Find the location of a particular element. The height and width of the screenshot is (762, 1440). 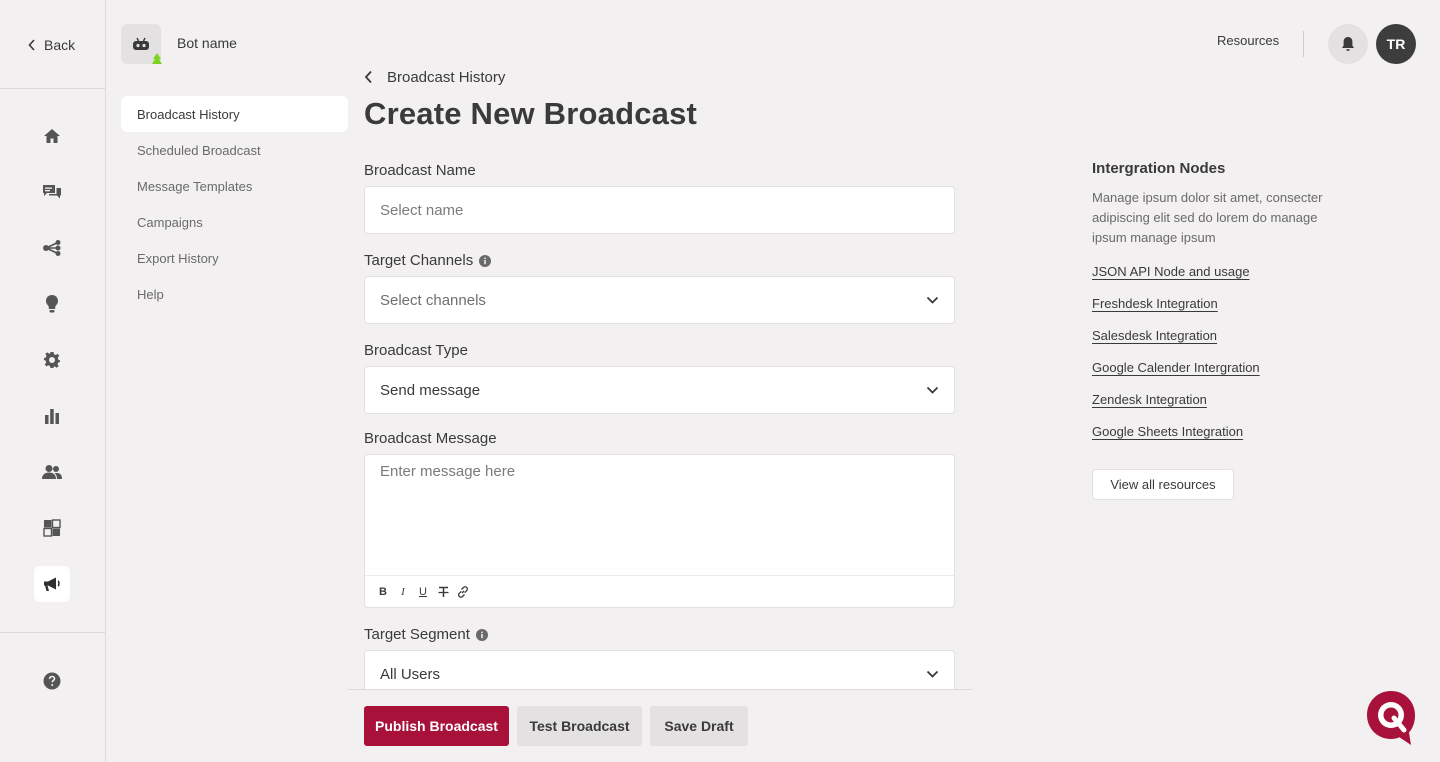

back-button: Back is located at coordinates (51, 45).